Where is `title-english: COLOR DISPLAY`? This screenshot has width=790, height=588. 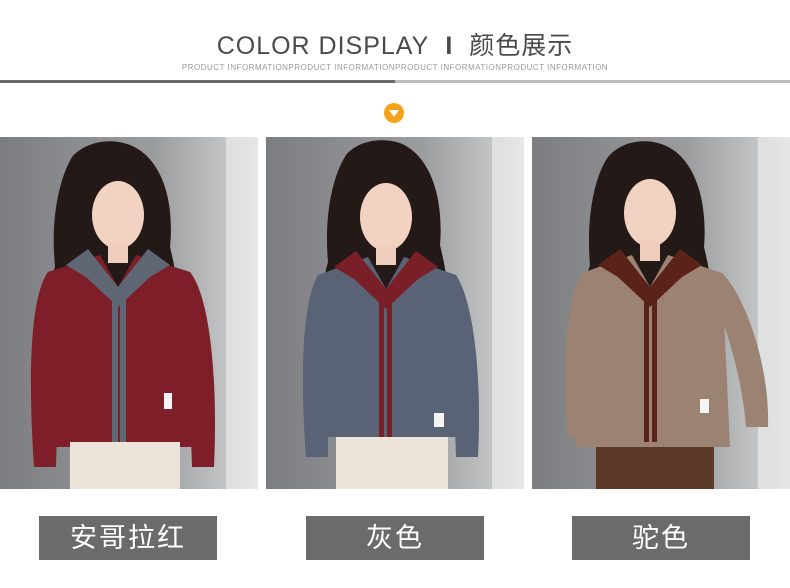
title-english: COLOR DISPLAY is located at coordinates (323, 46).